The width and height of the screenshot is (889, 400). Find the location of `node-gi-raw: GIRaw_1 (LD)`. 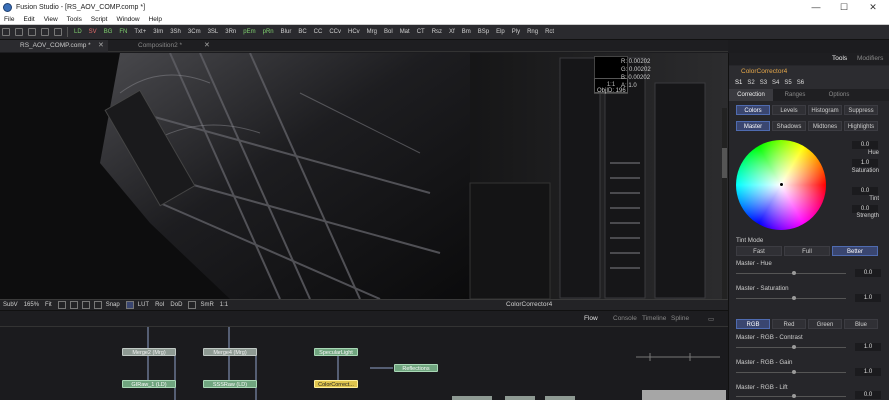

node-gi-raw: GIRaw_1 (LD) is located at coordinates (149, 384).